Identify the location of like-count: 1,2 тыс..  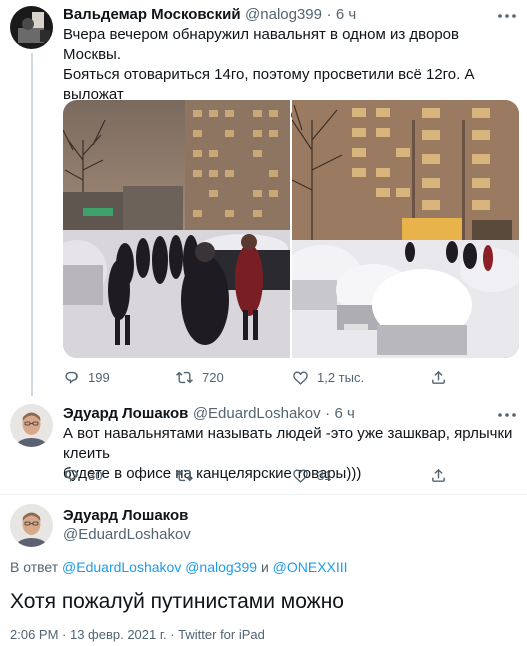
(341, 377).